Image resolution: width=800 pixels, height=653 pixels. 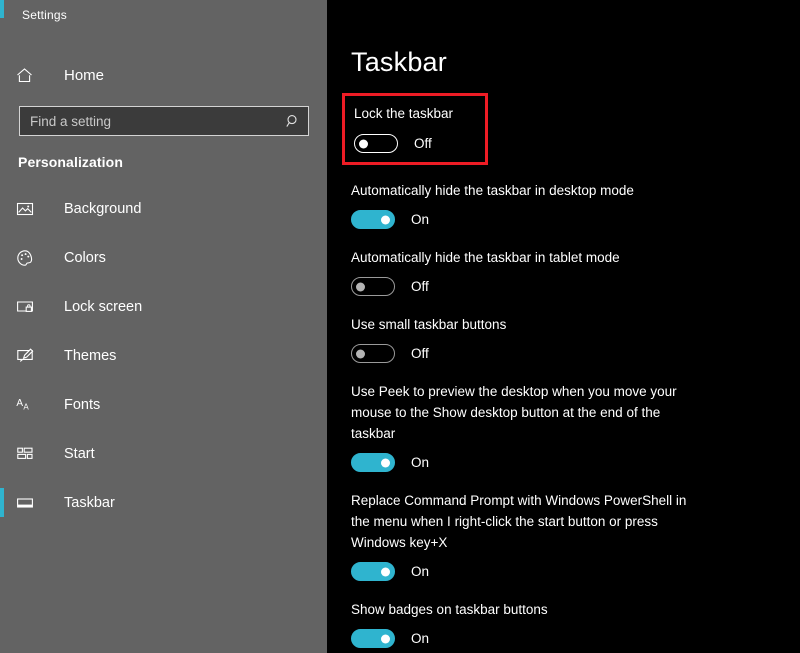 What do you see at coordinates (163, 257) in the screenshot?
I see `sidebar-item-colors: Colors` at bounding box center [163, 257].